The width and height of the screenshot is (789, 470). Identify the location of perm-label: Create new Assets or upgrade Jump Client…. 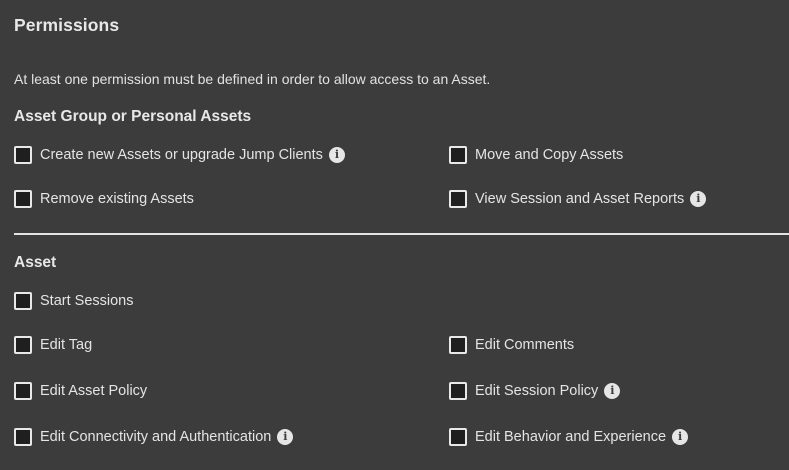
(181, 155).